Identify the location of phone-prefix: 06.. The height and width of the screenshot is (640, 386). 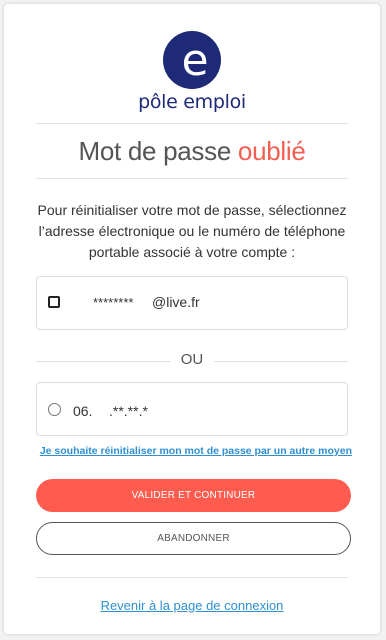
(83, 411).